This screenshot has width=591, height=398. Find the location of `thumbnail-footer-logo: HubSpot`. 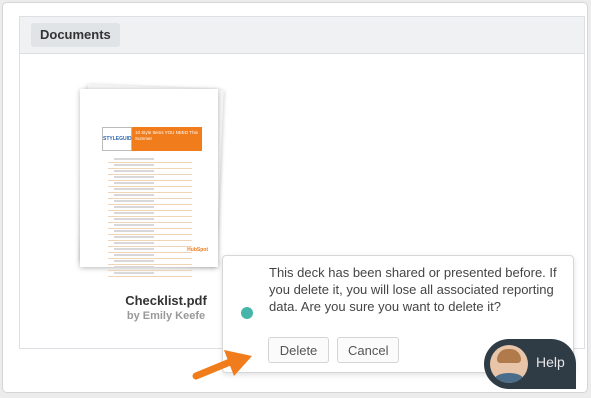

thumbnail-footer-logo: HubSpot is located at coordinates (197, 250).